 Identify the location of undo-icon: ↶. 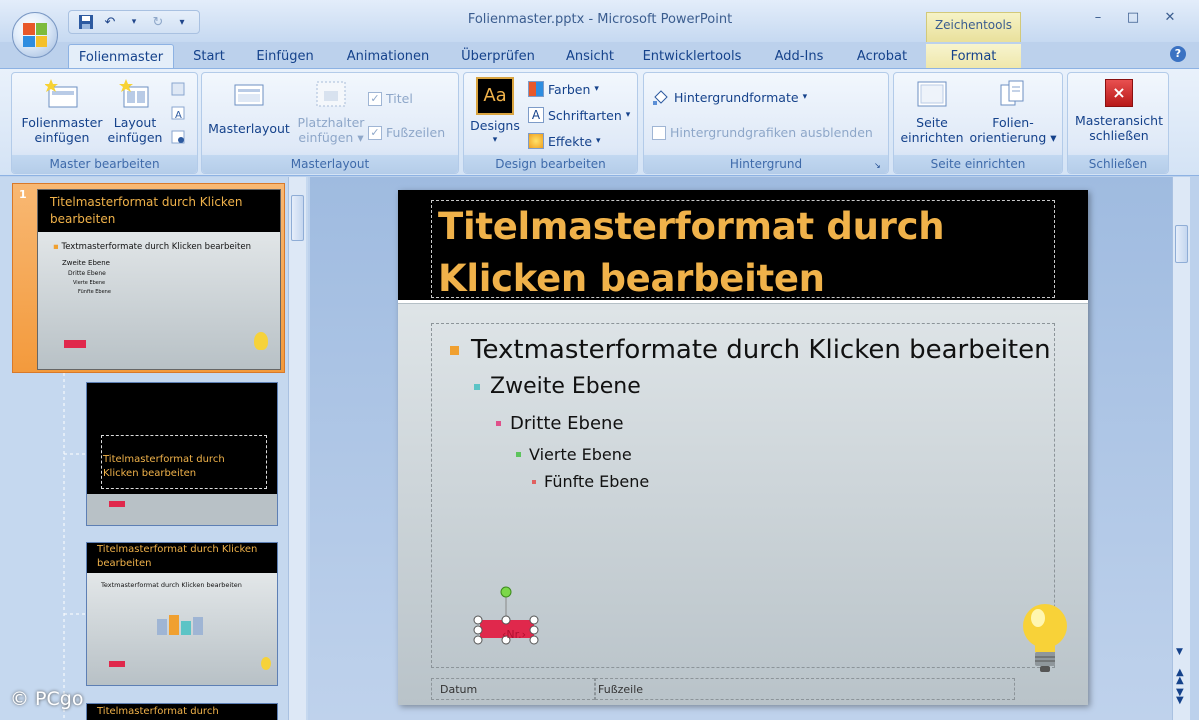
(110, 22).